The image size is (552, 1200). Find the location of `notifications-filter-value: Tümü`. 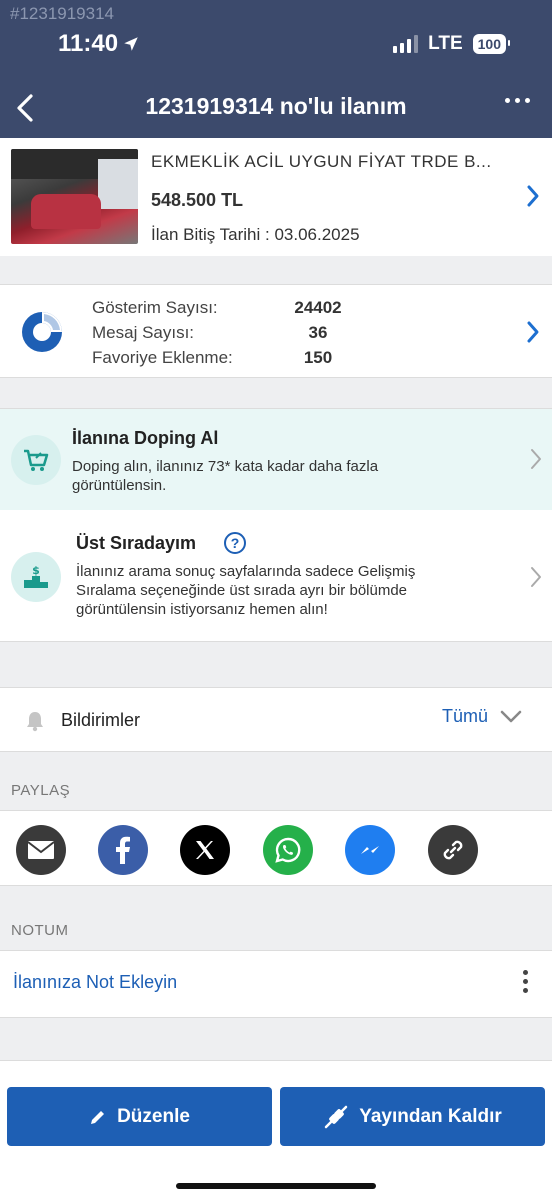

notifications-filter-value: Tümü is located at coordinates (464, 716).